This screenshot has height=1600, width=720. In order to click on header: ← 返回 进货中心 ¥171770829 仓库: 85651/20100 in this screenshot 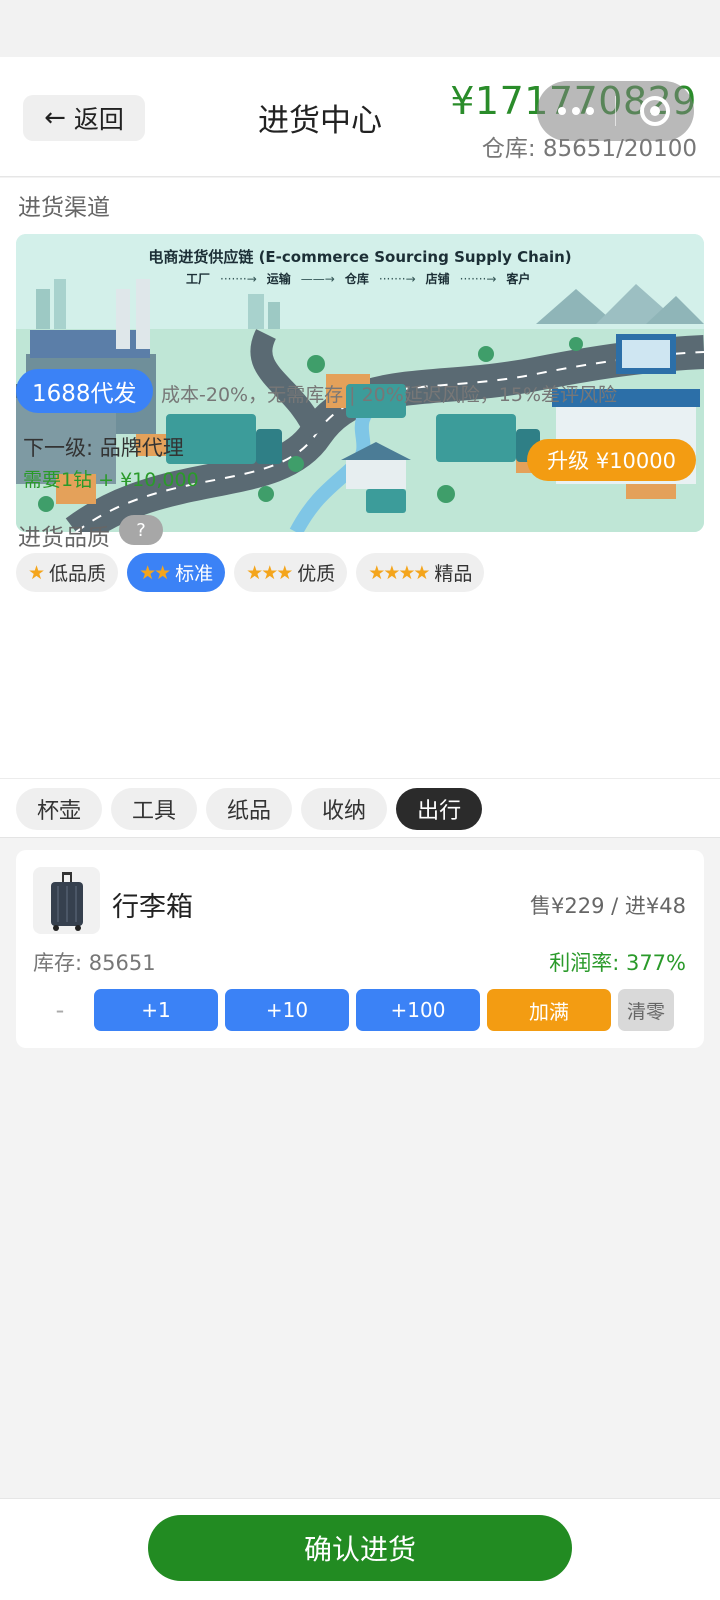, I will do `click(360, 117)`.